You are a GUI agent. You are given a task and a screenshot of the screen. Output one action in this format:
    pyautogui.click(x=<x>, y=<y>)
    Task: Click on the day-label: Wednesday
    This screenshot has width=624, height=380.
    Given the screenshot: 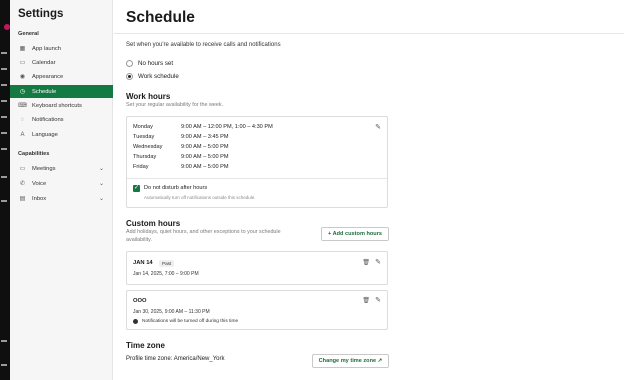 What is the action you would take?
    pyautogui.click(x=148, y=147)
    